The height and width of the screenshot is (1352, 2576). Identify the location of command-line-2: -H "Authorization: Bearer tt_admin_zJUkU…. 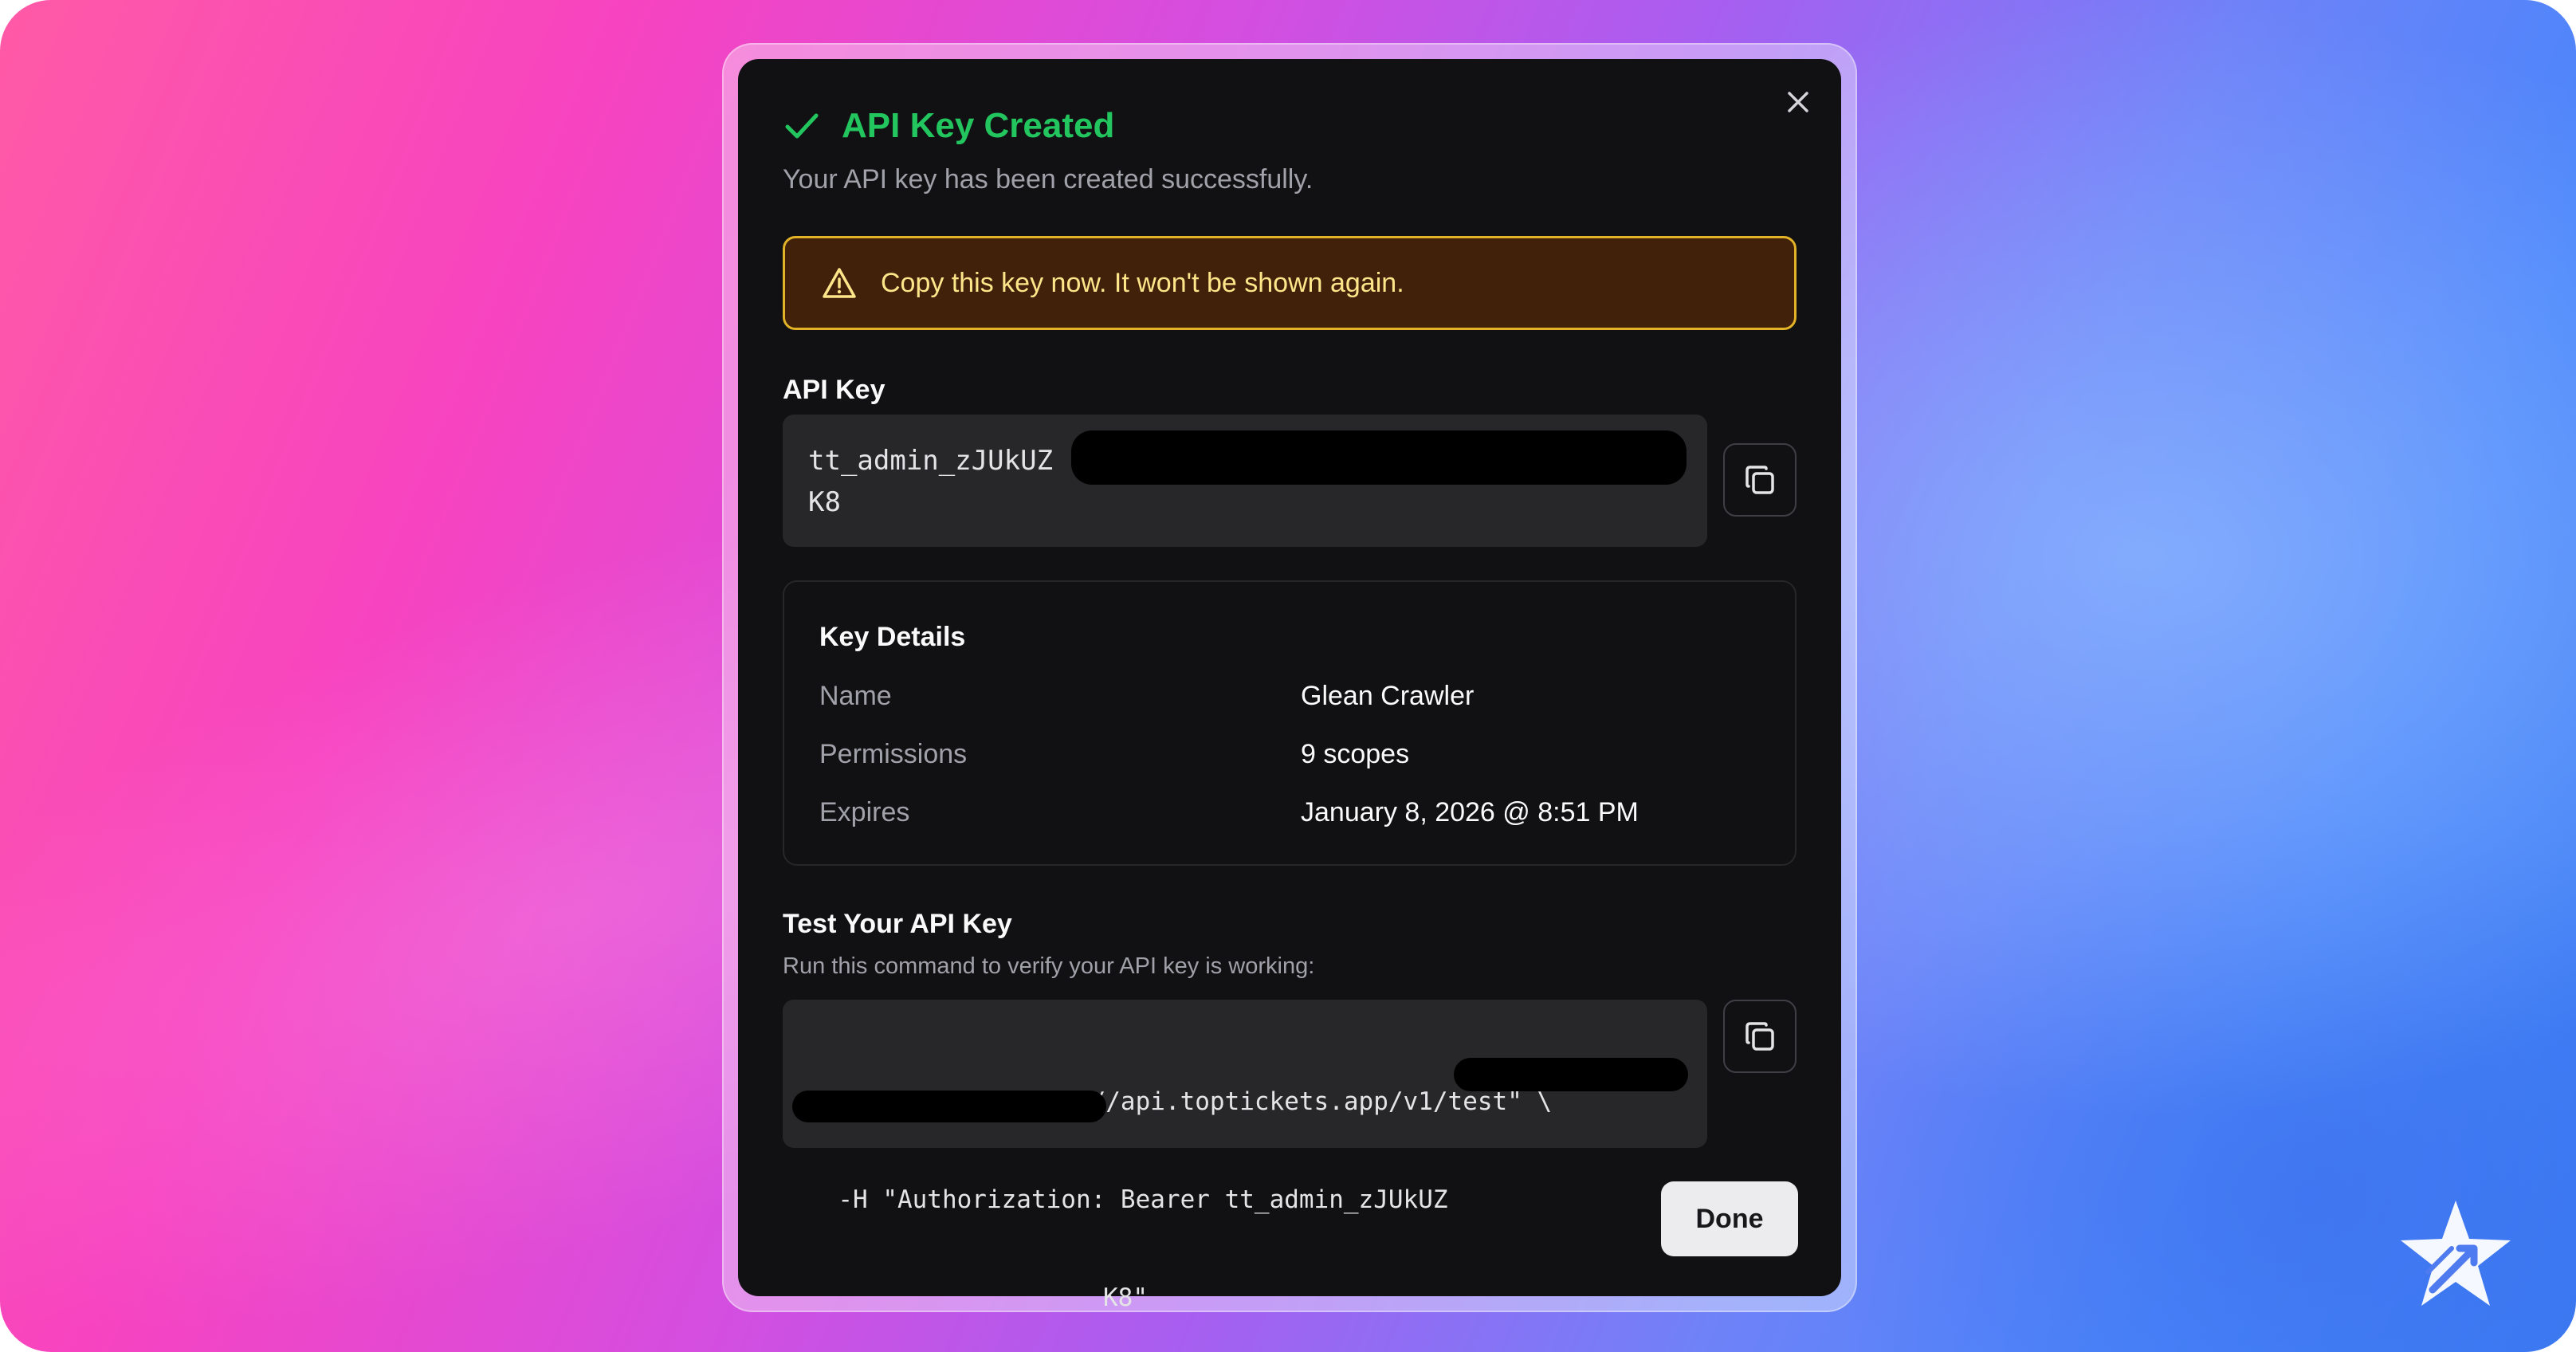
(1128, 1199).